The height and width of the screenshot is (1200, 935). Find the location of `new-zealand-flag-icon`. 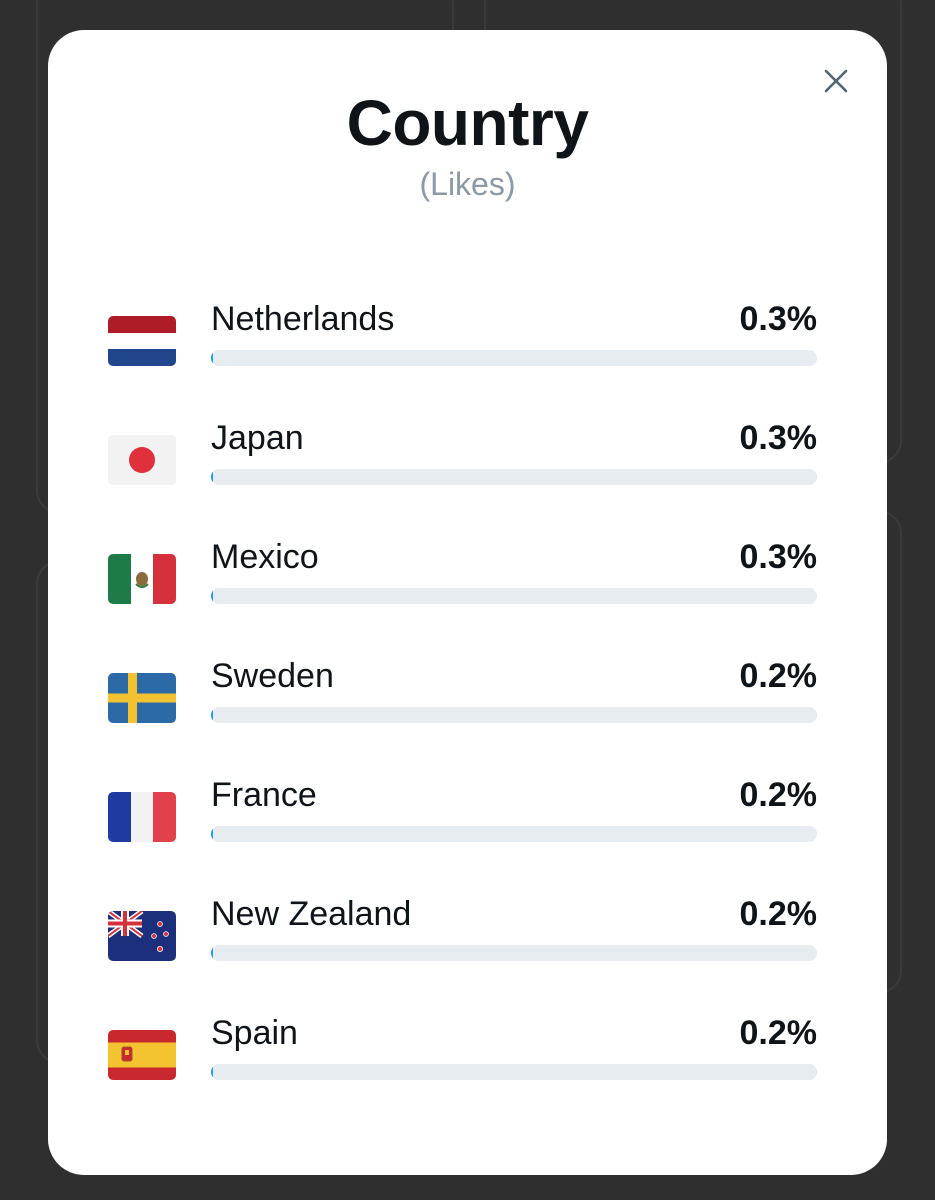

new-zealand-flag-icon is located at coordinates (142, 936).